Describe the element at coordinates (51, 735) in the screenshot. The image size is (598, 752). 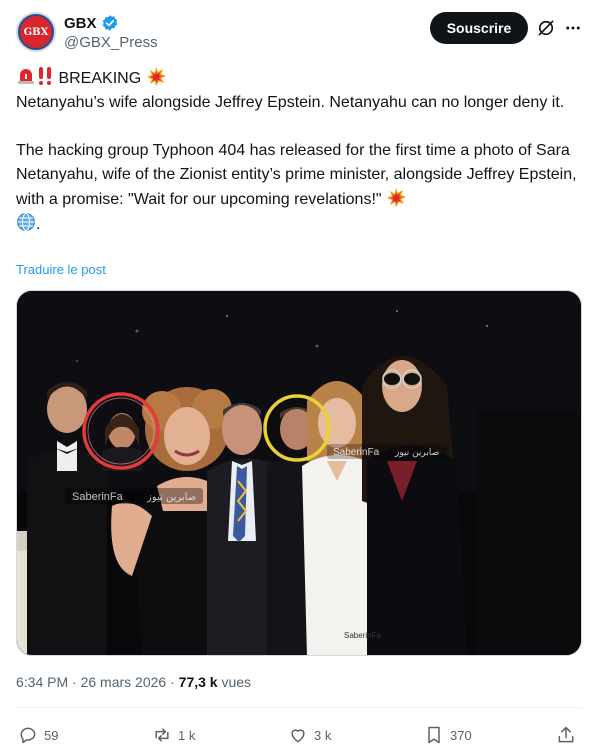
I see `reply-count: 59` at that location.